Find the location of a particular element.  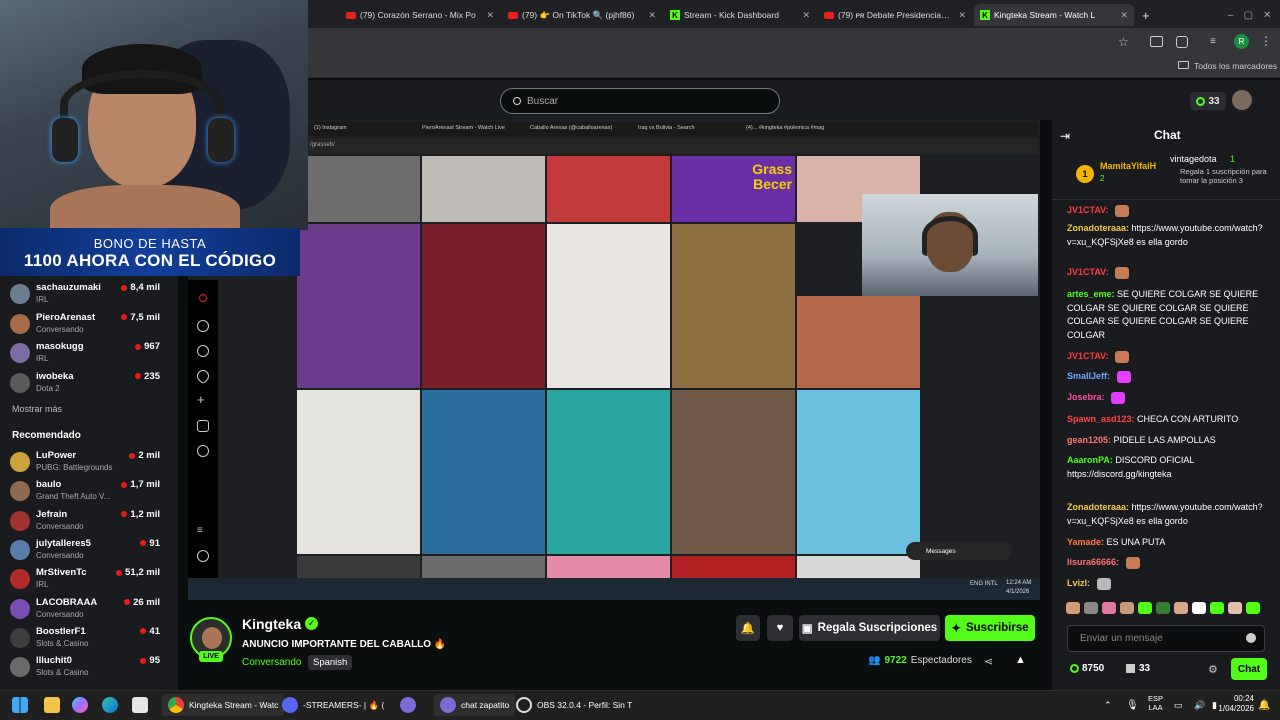

search-input: Buscar is located at coordinates (640, 101).